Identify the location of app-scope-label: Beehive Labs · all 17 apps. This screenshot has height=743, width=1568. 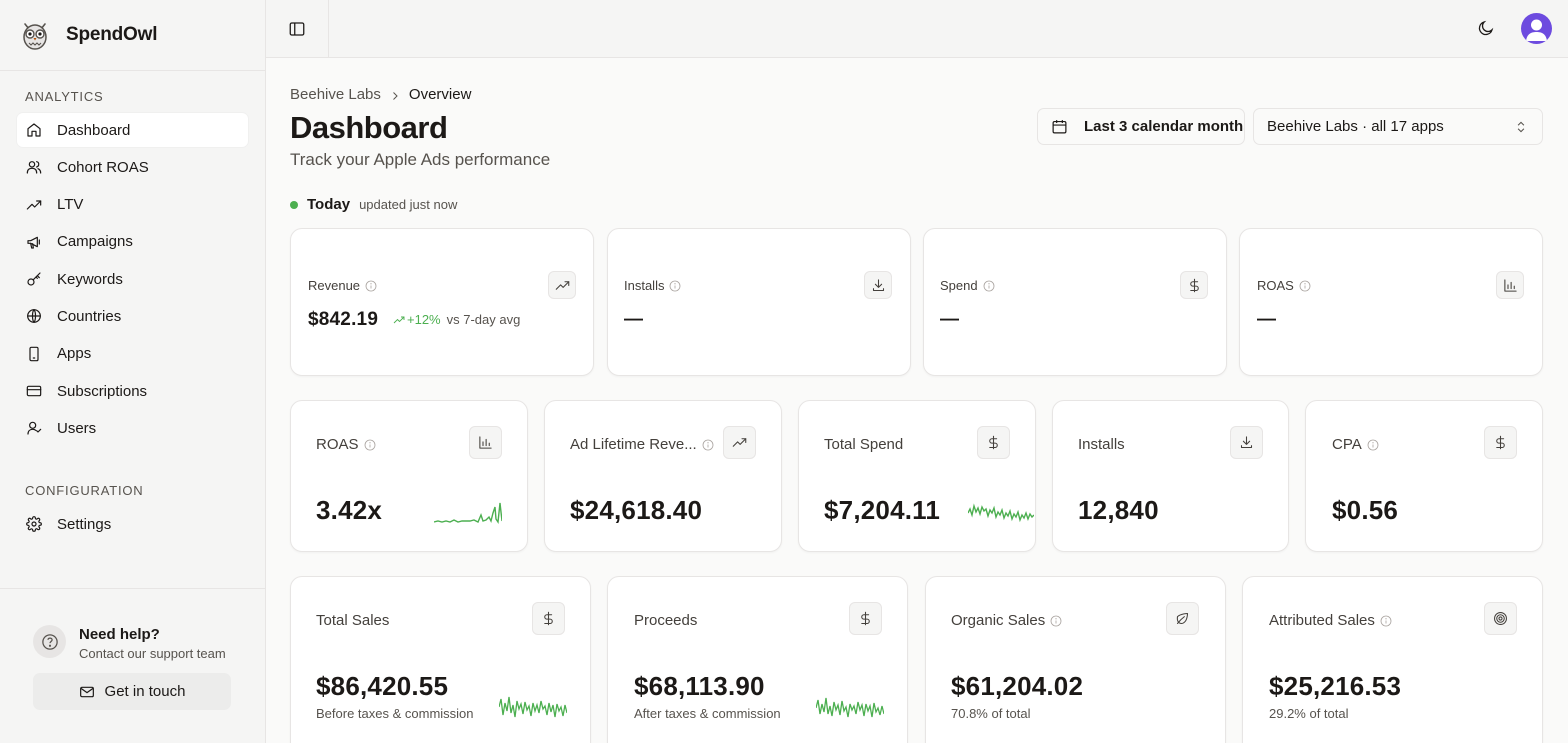
(1355, 126).